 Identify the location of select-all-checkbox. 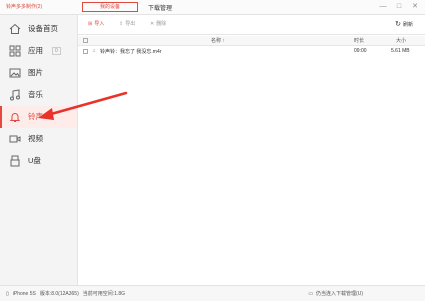
(85, 40).